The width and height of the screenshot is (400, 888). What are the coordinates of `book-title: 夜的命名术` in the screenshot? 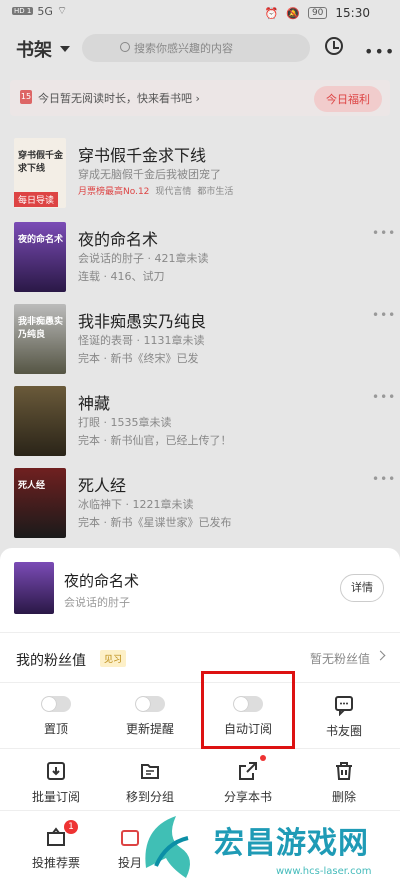 It's located at (118, 239).